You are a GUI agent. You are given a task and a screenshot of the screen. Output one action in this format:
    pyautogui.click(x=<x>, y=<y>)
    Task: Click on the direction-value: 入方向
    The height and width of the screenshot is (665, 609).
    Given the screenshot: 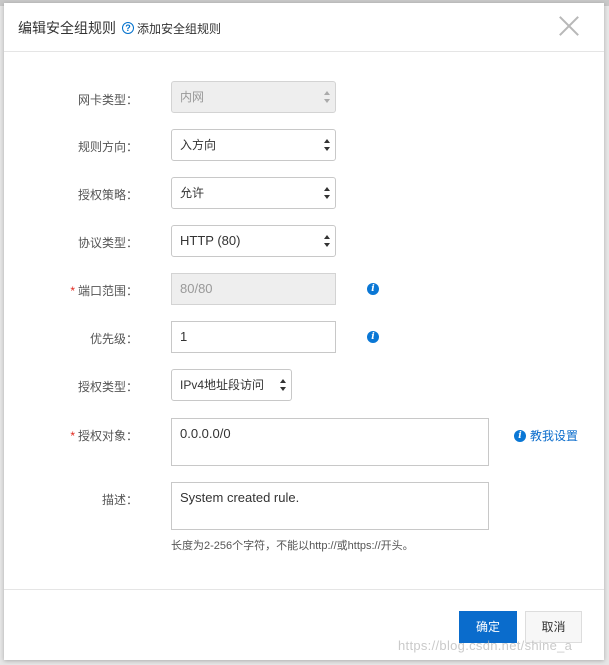 What is the action you would take?
    pyautogui.click(x=198, y=145)
    